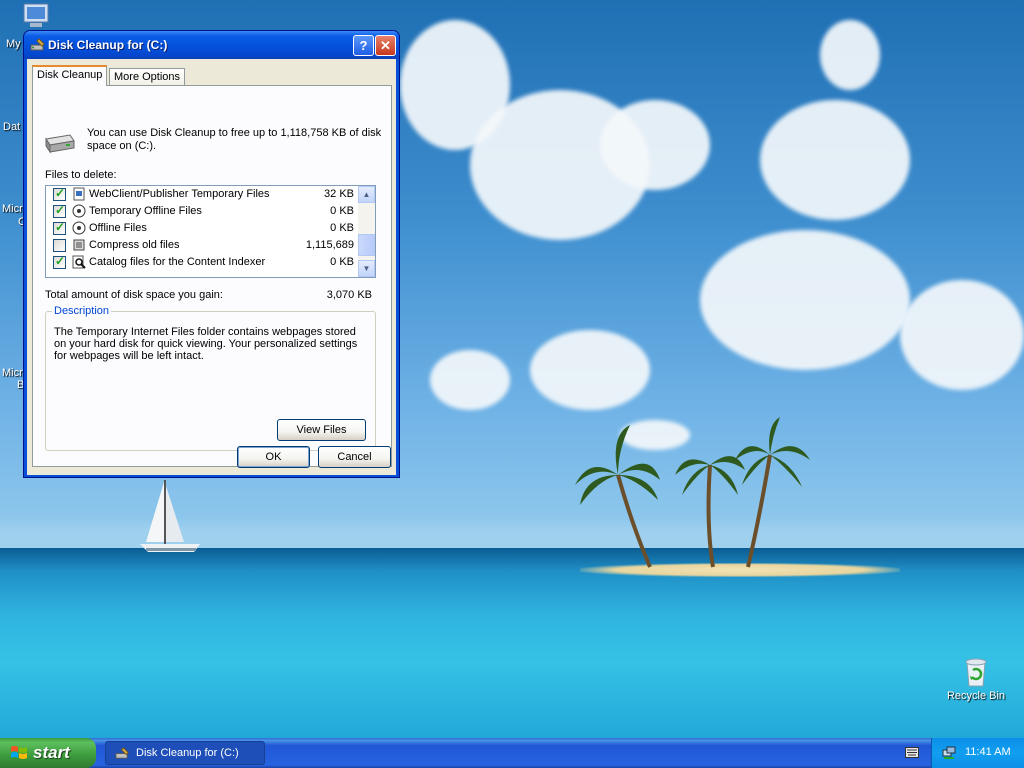 The width and height of the screenshot is (1024, 768). I want to click on file-name: Compress old files, so click(134, 245).